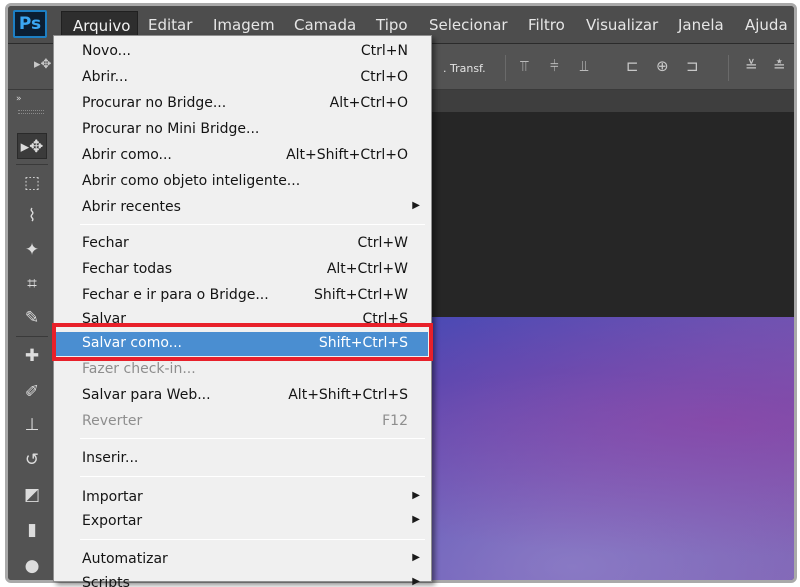  Describe the element at coordinates (30, 24) in the screenshot. I see `photoshop-logo: Ps` at that location.